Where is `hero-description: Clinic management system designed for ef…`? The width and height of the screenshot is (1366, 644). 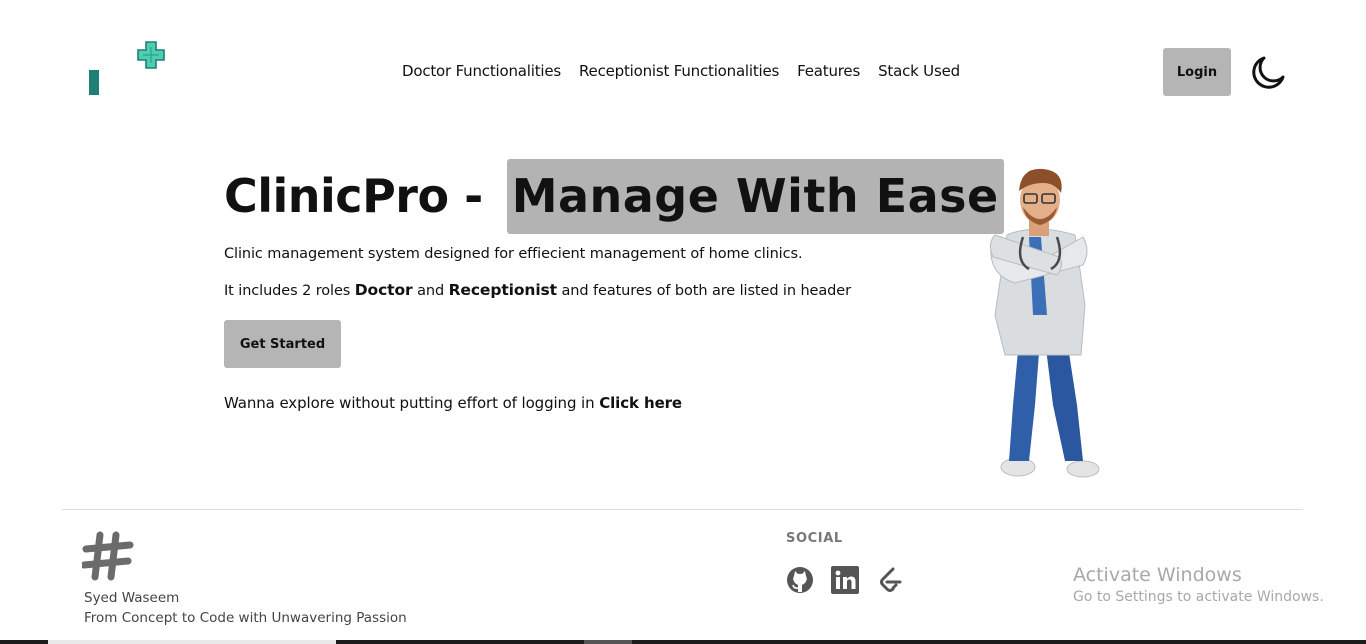 hero-description: Clinic management system designed for ef… is located at coordinates (513, 254).